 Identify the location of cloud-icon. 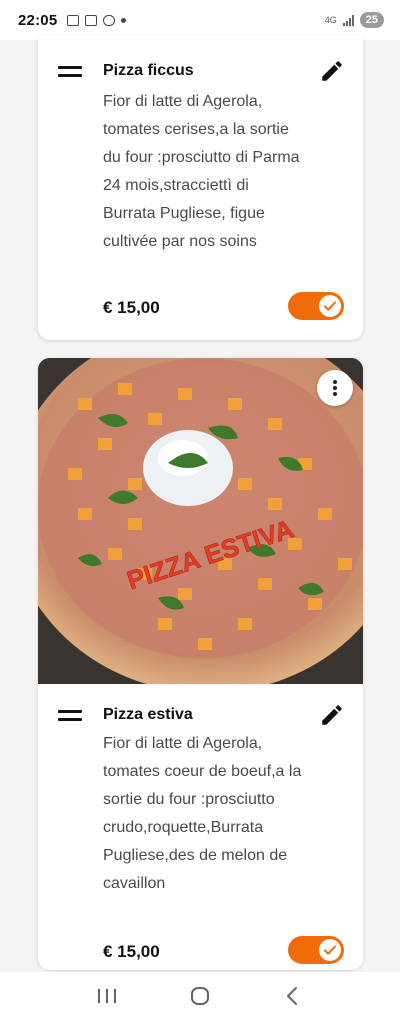
(109, 20).